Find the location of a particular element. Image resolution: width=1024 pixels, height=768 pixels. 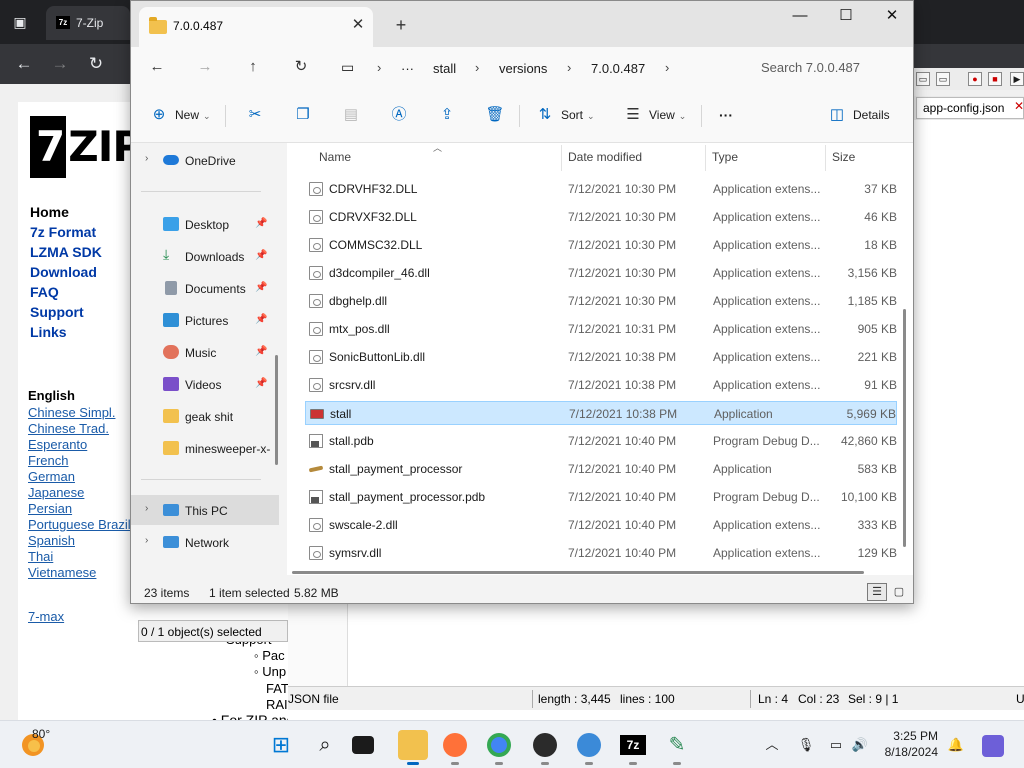

monitor-icon: ▭ is located at coordinates (347, 67).